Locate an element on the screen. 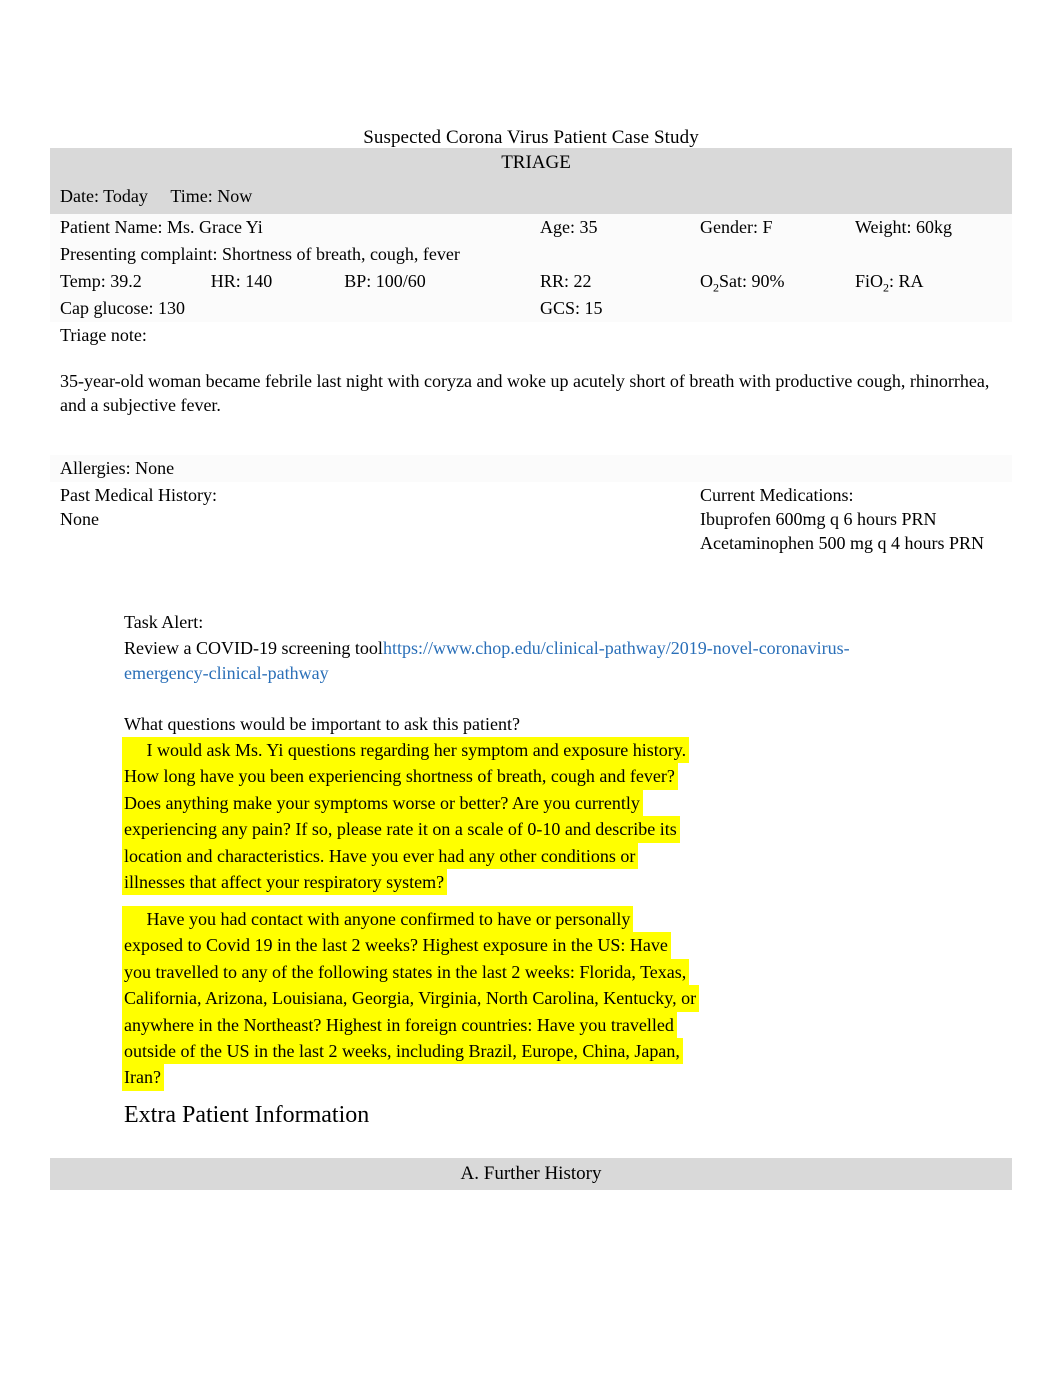  triage-note-label: Triage note: is located at coordinates (103, 335).